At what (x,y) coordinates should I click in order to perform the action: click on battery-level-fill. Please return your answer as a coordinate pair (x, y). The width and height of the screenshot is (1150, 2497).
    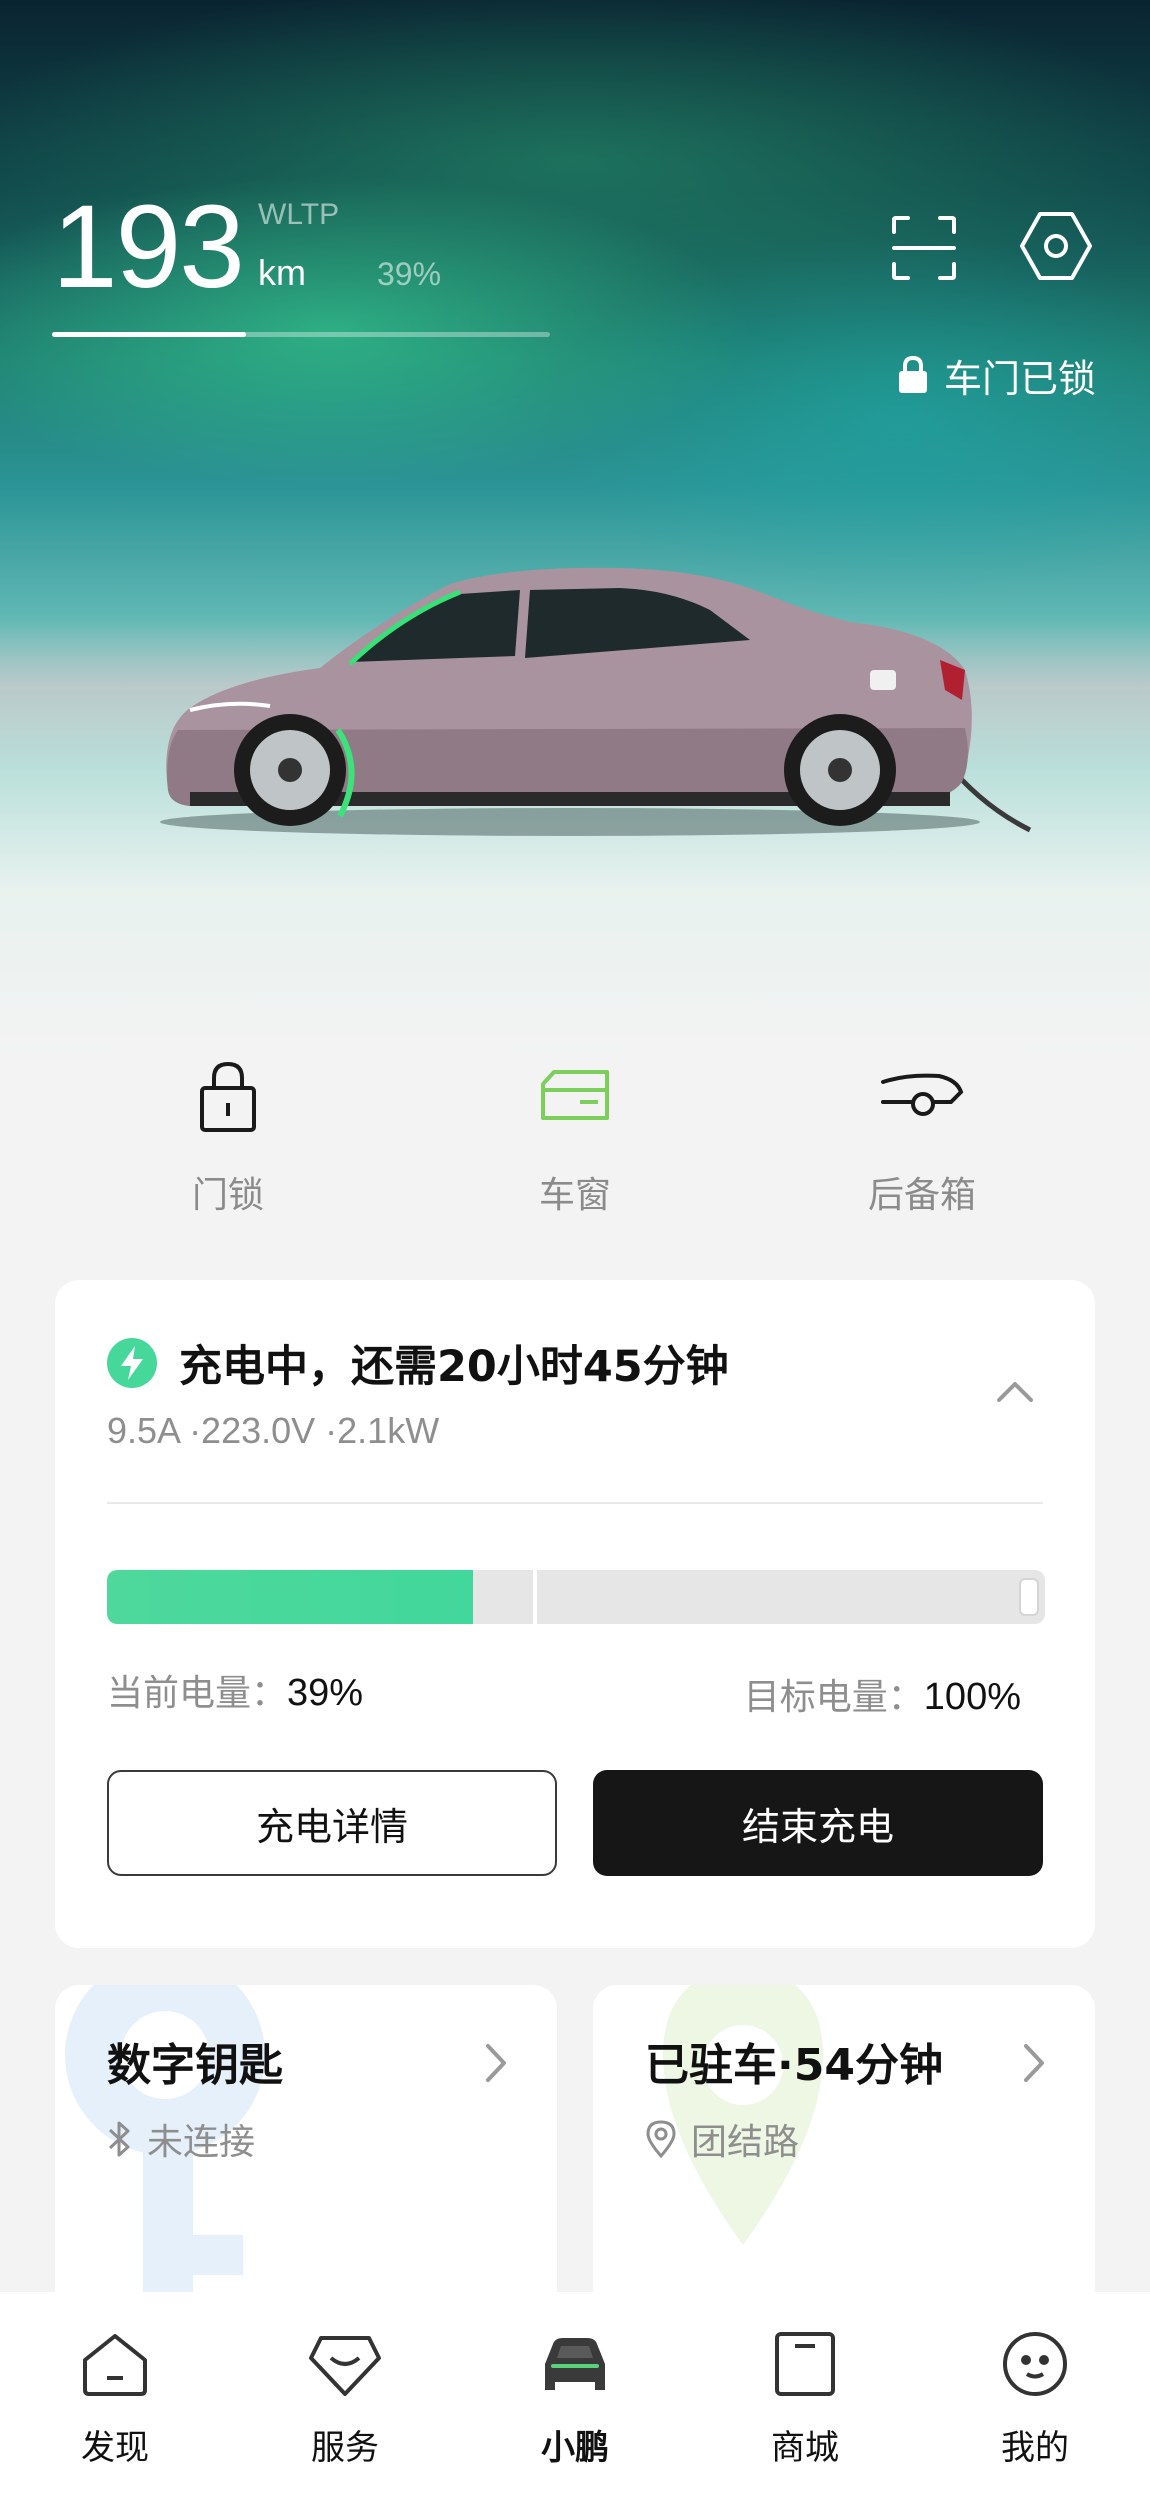
    Looking at the image, I should click on (290, 1597).